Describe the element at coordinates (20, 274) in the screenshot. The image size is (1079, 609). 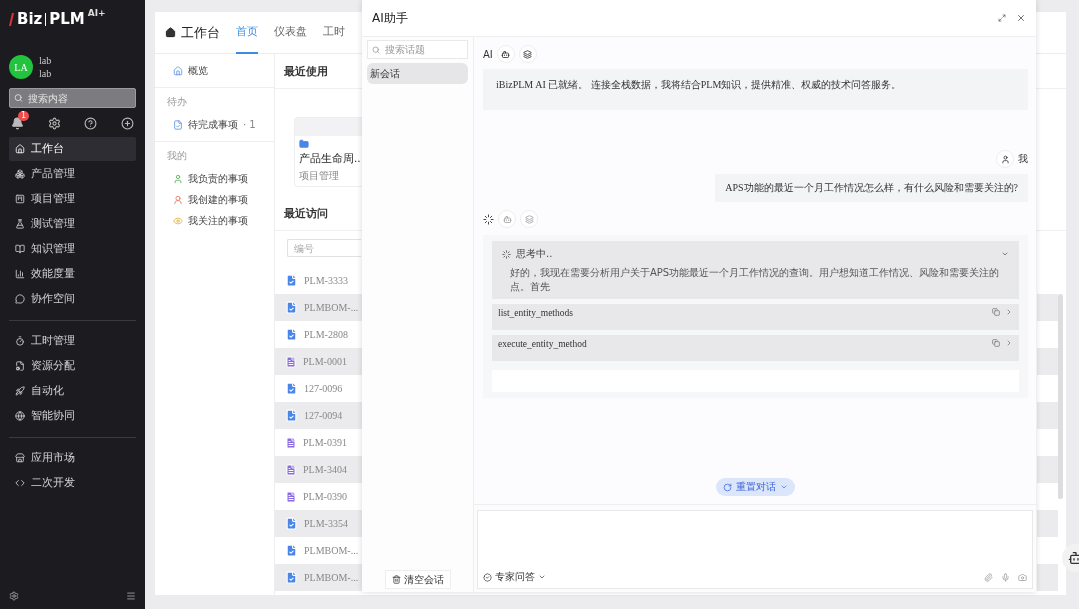
I see `chart-icon` at that location.